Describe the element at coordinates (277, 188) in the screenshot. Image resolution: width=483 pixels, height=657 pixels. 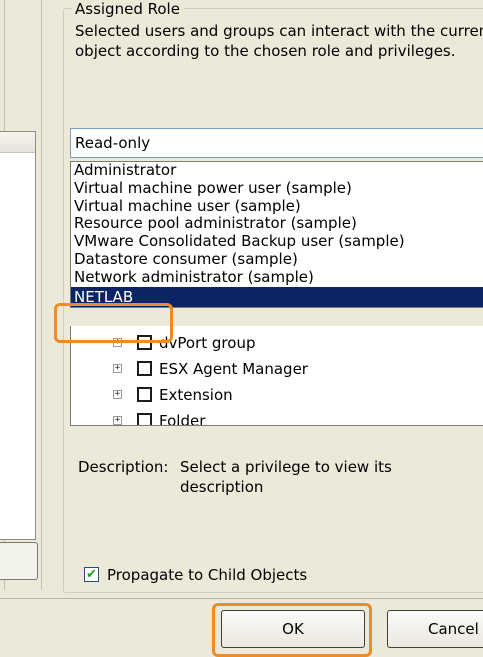
I see `role-option-vm-power-user: Virtual machine power user (sample)` at that location.